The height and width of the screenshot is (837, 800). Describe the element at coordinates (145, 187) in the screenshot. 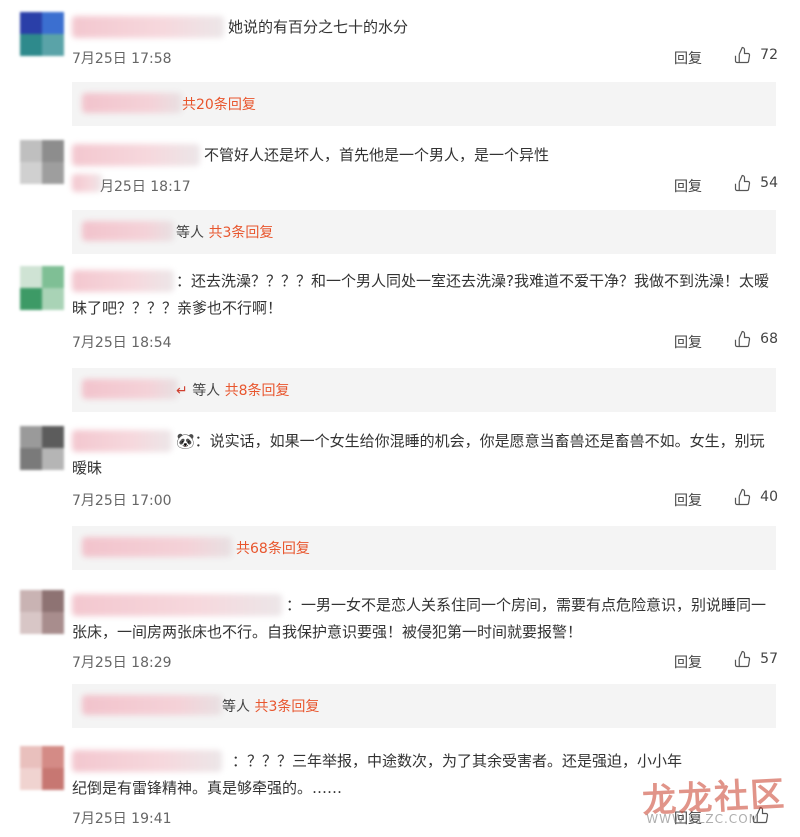

I see `comment-time: 月25日 18:17` at that location.